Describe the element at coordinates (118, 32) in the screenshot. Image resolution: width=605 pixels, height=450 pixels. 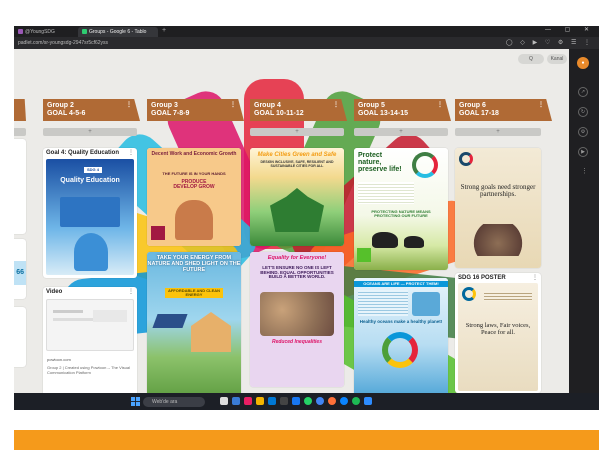
I see `browser-tab-groups: Groups - Google 6 - Tablo` at that location.